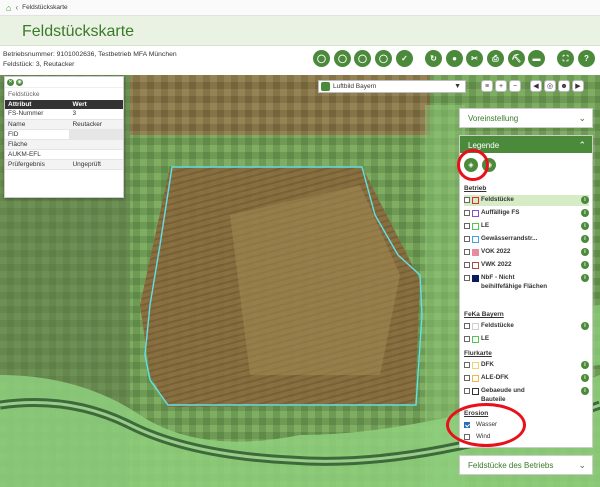 This screenshot has height=487, width=600. Describe the element at coordinates (526, 378) in the screenshot. I see `legend-item-ale-dfk: ALE-DFK i` at that location.